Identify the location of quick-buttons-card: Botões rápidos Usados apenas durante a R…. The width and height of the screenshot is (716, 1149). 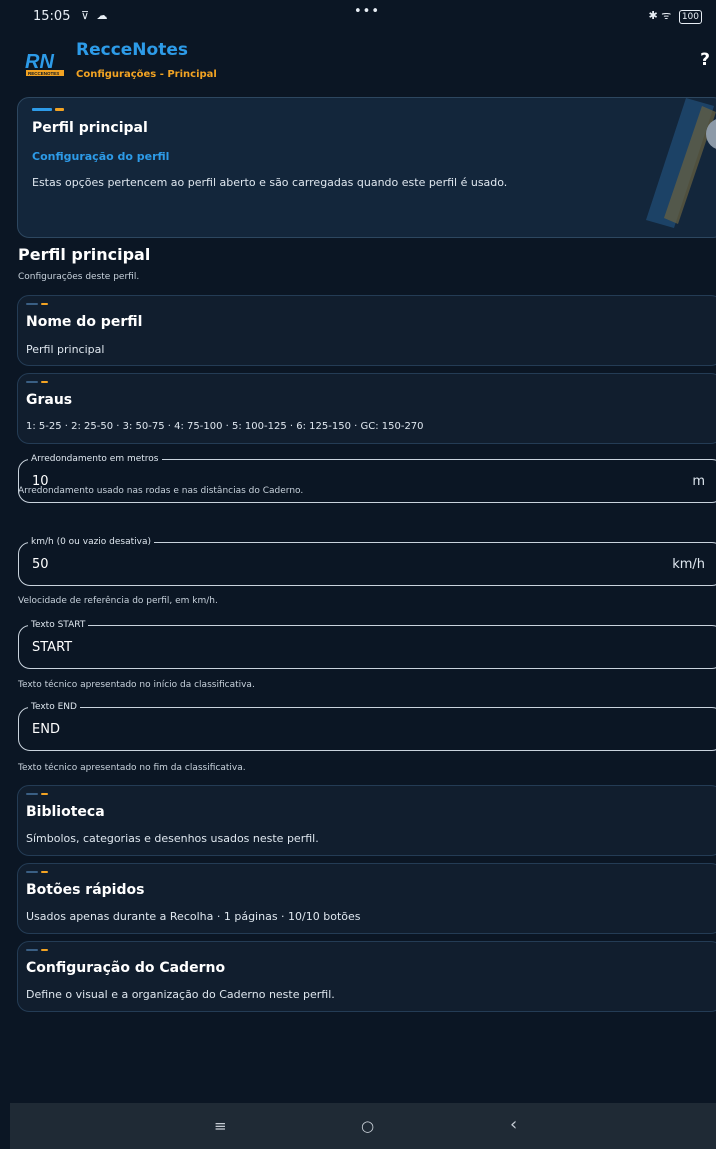
(366, 898).